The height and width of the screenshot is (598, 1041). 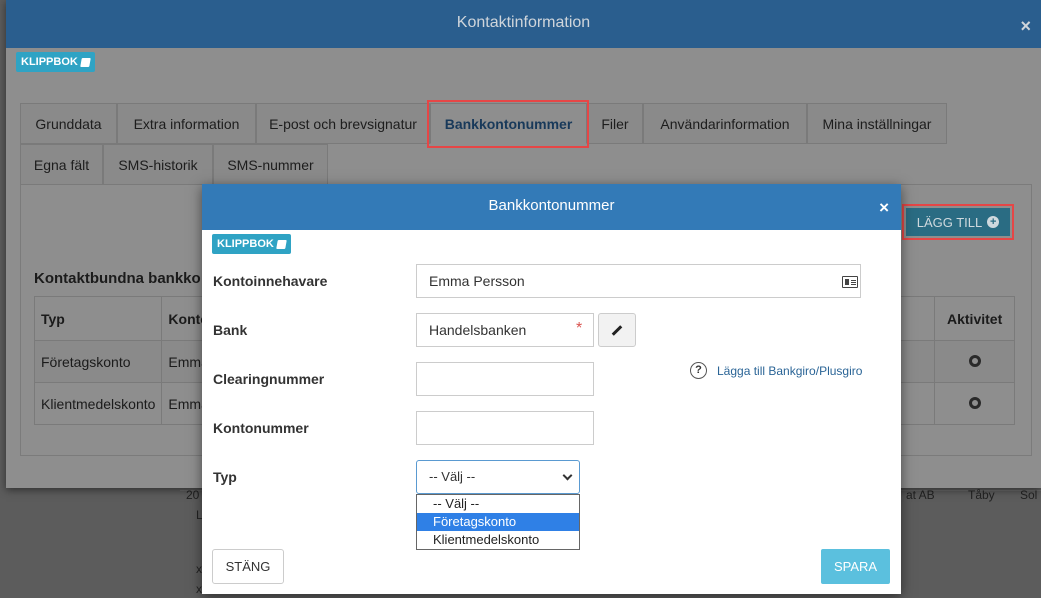 I want to click on bg-text: Tåby, so click(x=981, y=495).